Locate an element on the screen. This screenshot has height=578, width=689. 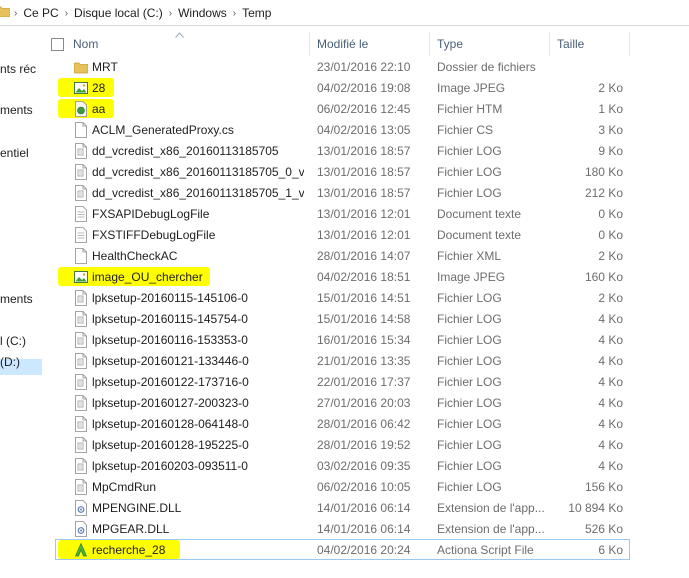
file-name: HealthCheckAC is located at coordinates (134, 256).